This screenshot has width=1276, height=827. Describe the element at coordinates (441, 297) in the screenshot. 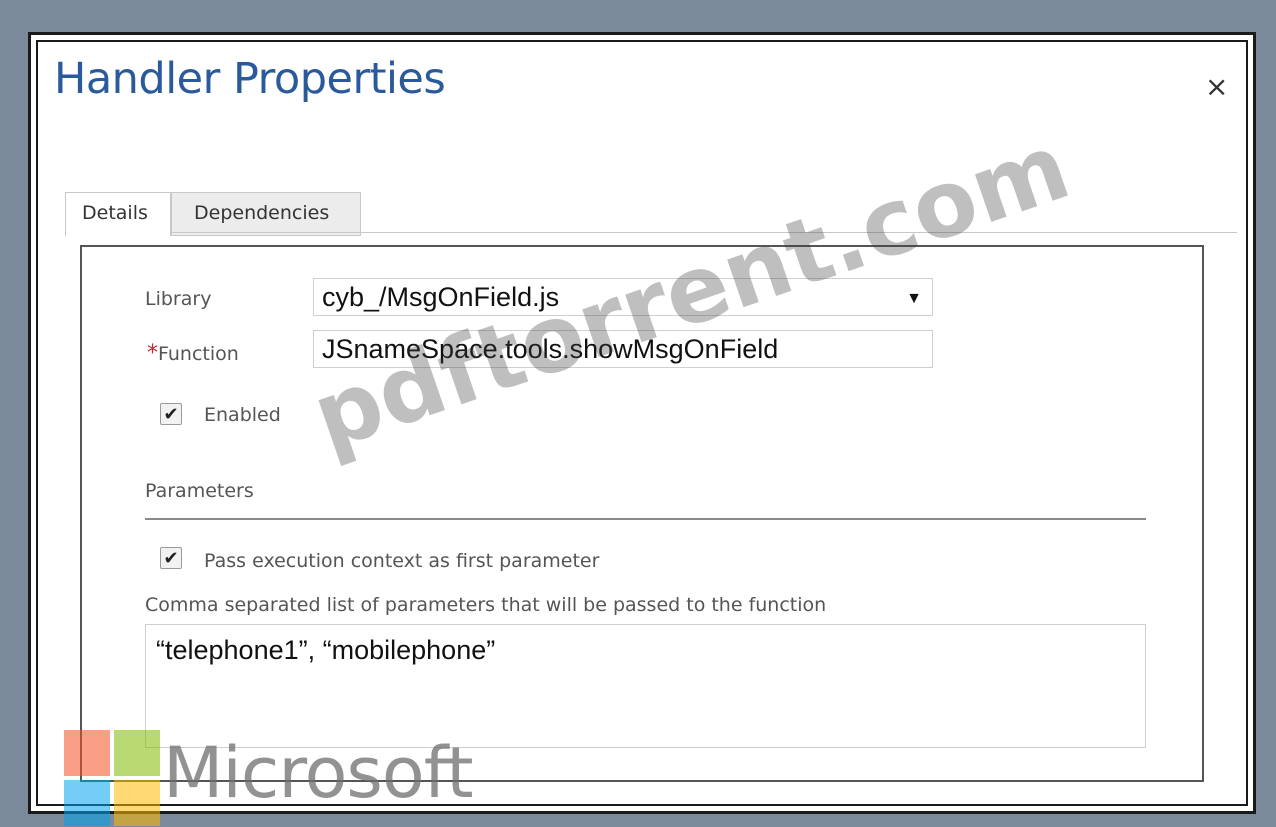

I see `library-value: cyb_/MsgOnField.js` at that location.